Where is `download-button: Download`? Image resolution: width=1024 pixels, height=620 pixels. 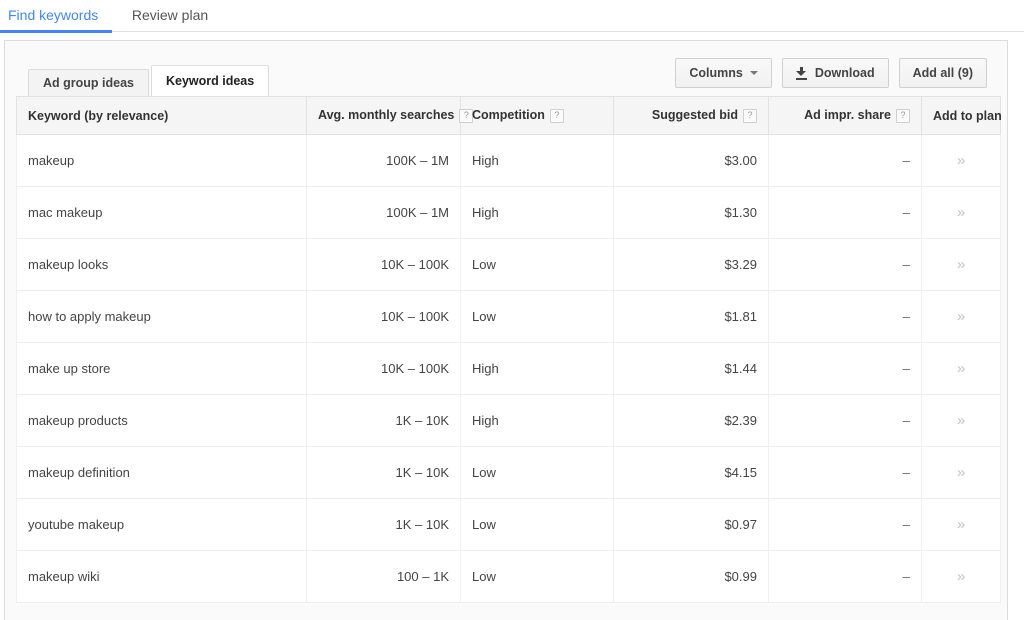
download-button: Download is located at coordinates (835, 73).